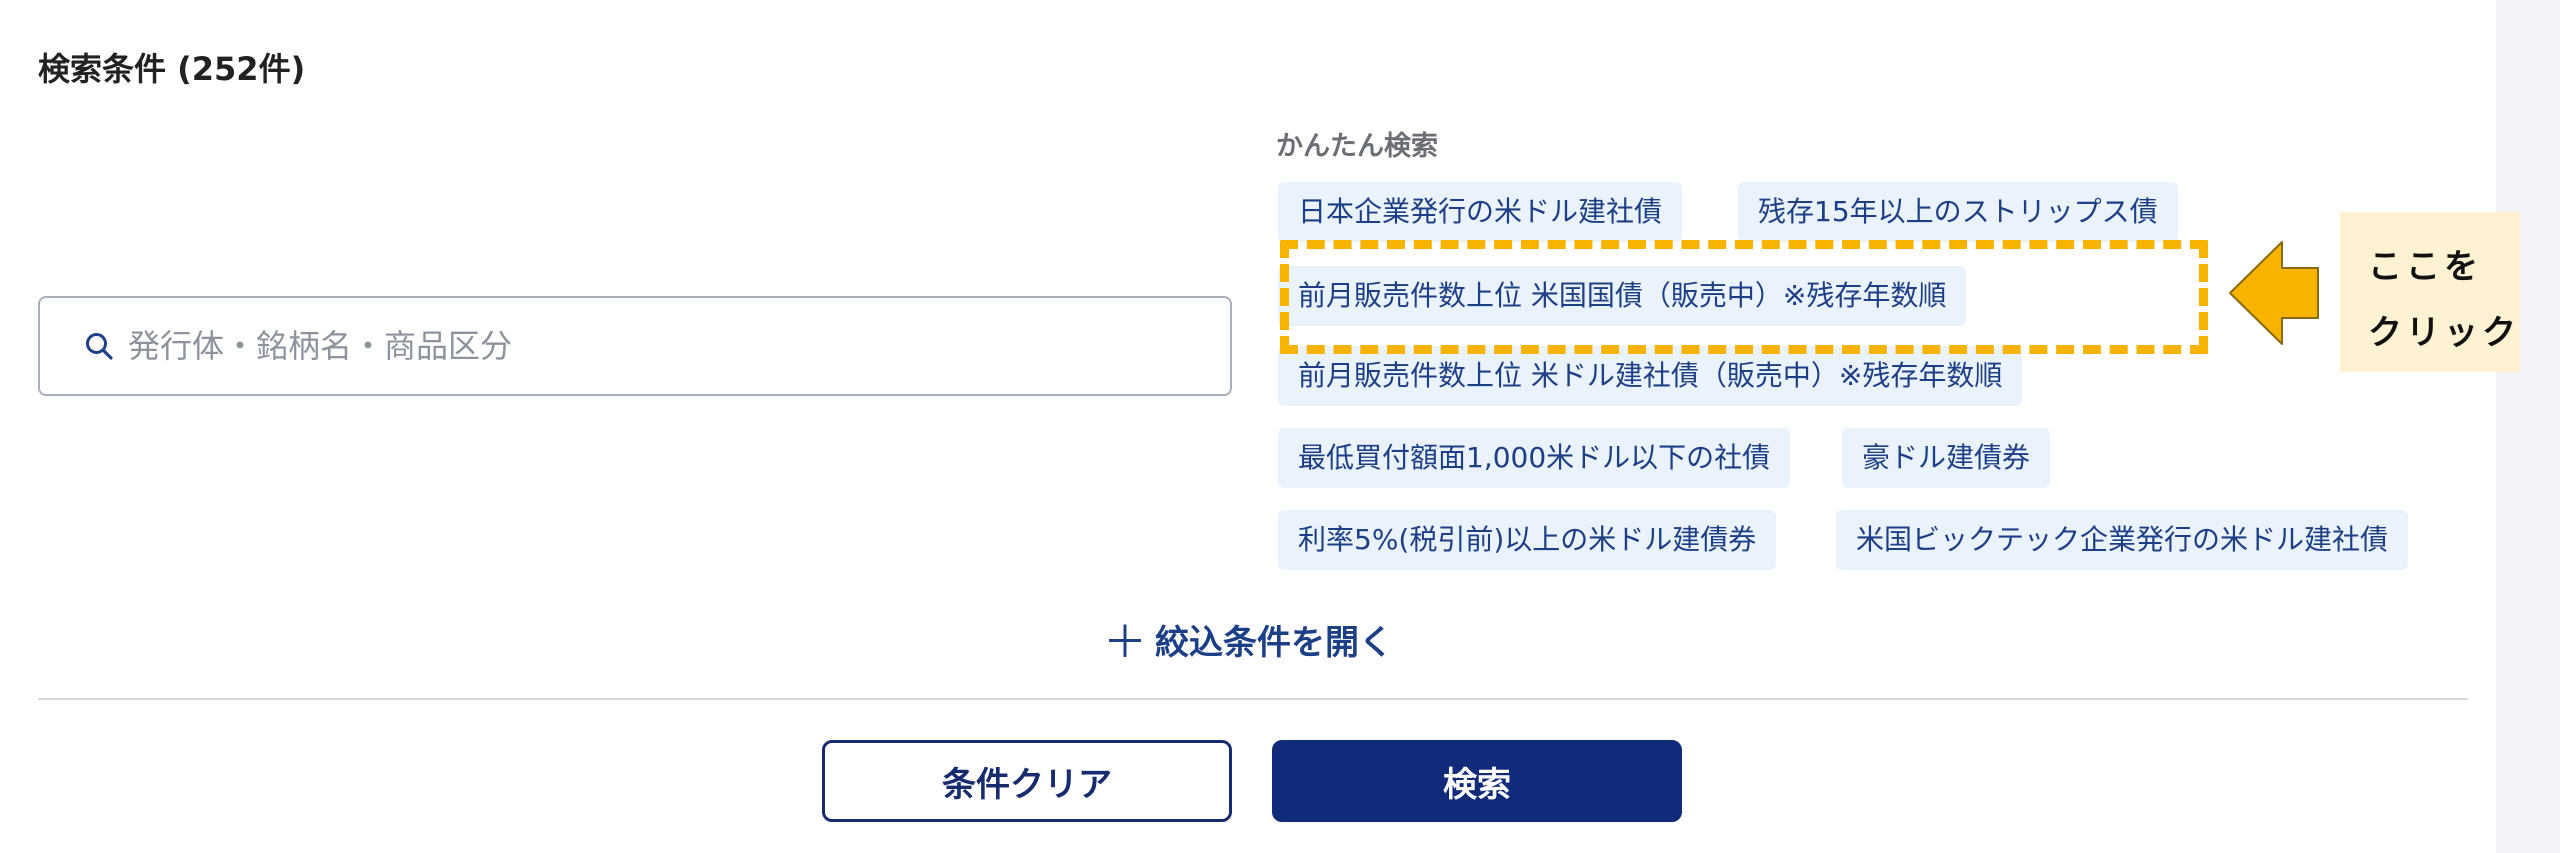 The image size is (2560, 853). I want to click on search-icon, so click(99, 346).